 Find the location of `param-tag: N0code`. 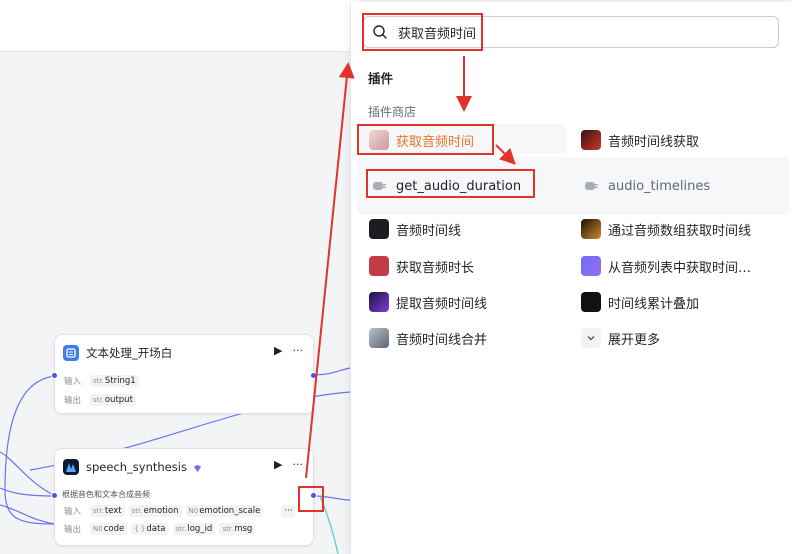

param-tag: N0code is located at coordinates (109, 529).